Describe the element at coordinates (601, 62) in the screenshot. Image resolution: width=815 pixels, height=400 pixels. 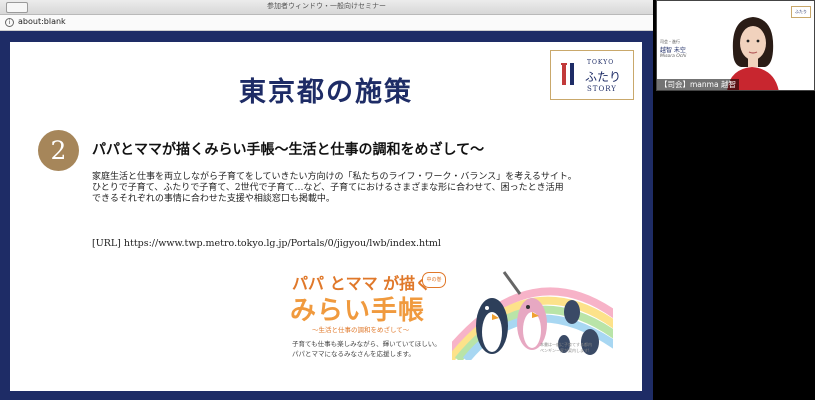
I see `logo-line-1: TOKYO` at that location.